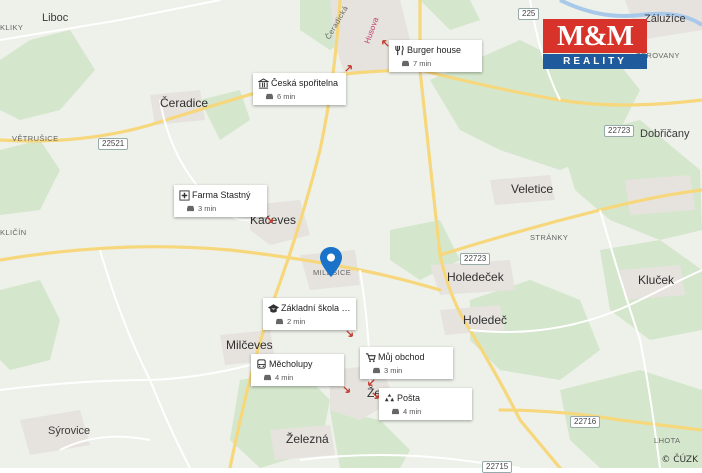 The image size is (702, 473). What do you see at coordinates (595, 36) in the screenshot?
I see `logo-top-text: M&M` at bounding box center [595, 36].